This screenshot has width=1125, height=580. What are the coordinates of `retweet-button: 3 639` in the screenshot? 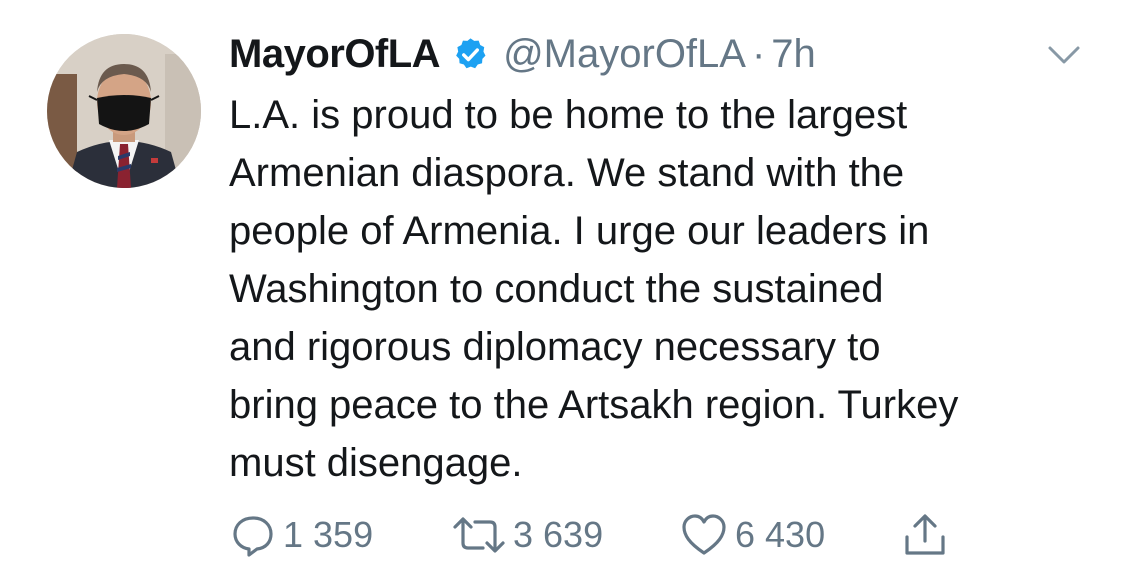 It's located at (527, 535).